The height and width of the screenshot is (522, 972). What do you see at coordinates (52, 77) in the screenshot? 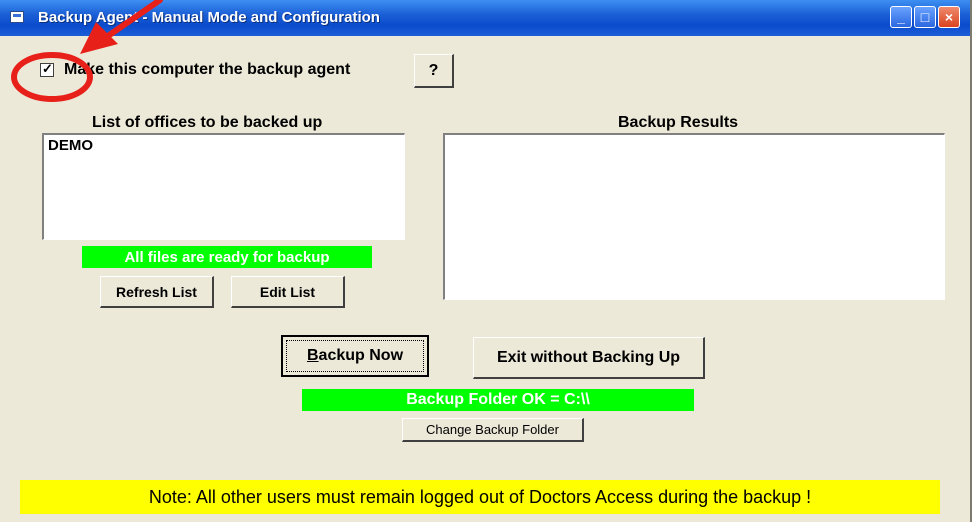
I see `highlight-circle` at bounding box center [52, 77].